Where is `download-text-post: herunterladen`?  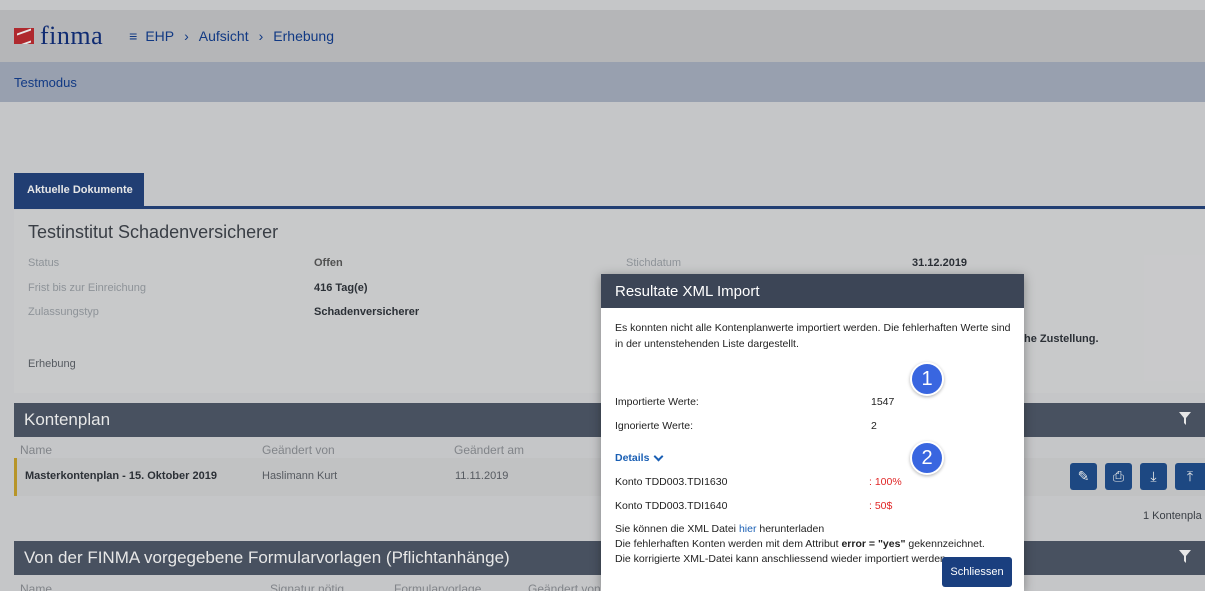
download-text-post: herunterladen is located at coordinates (790, 529).